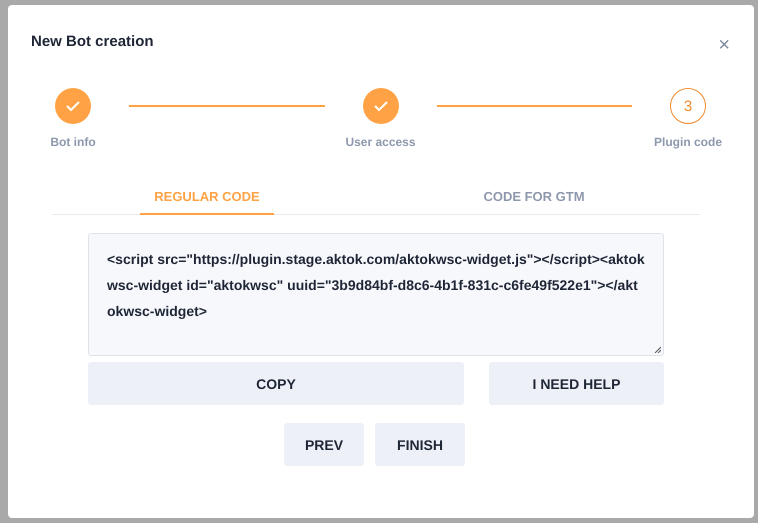  What do you see at coordinates (276, 383) in the screenshot?
I see `copy-button: COPY` at bounding box center [276, 383].